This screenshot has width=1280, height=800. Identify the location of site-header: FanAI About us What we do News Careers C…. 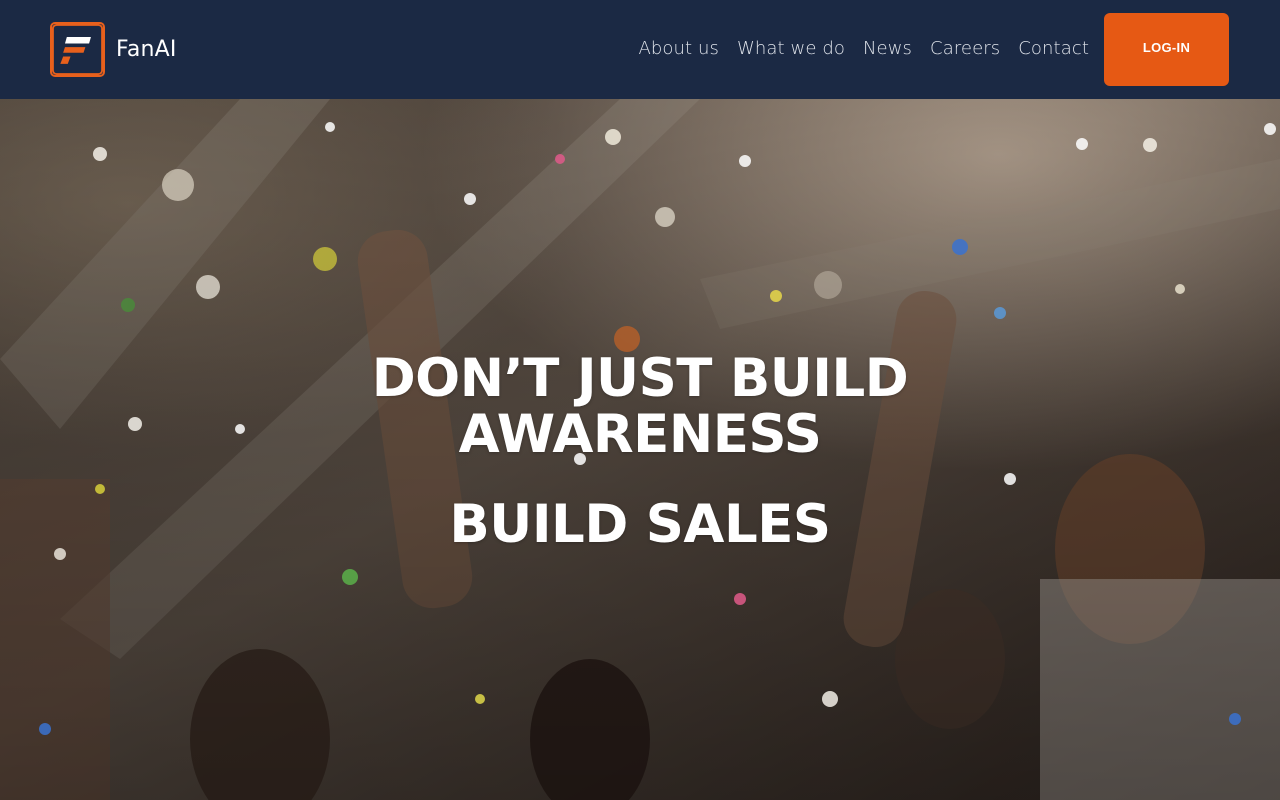
(640, 49).